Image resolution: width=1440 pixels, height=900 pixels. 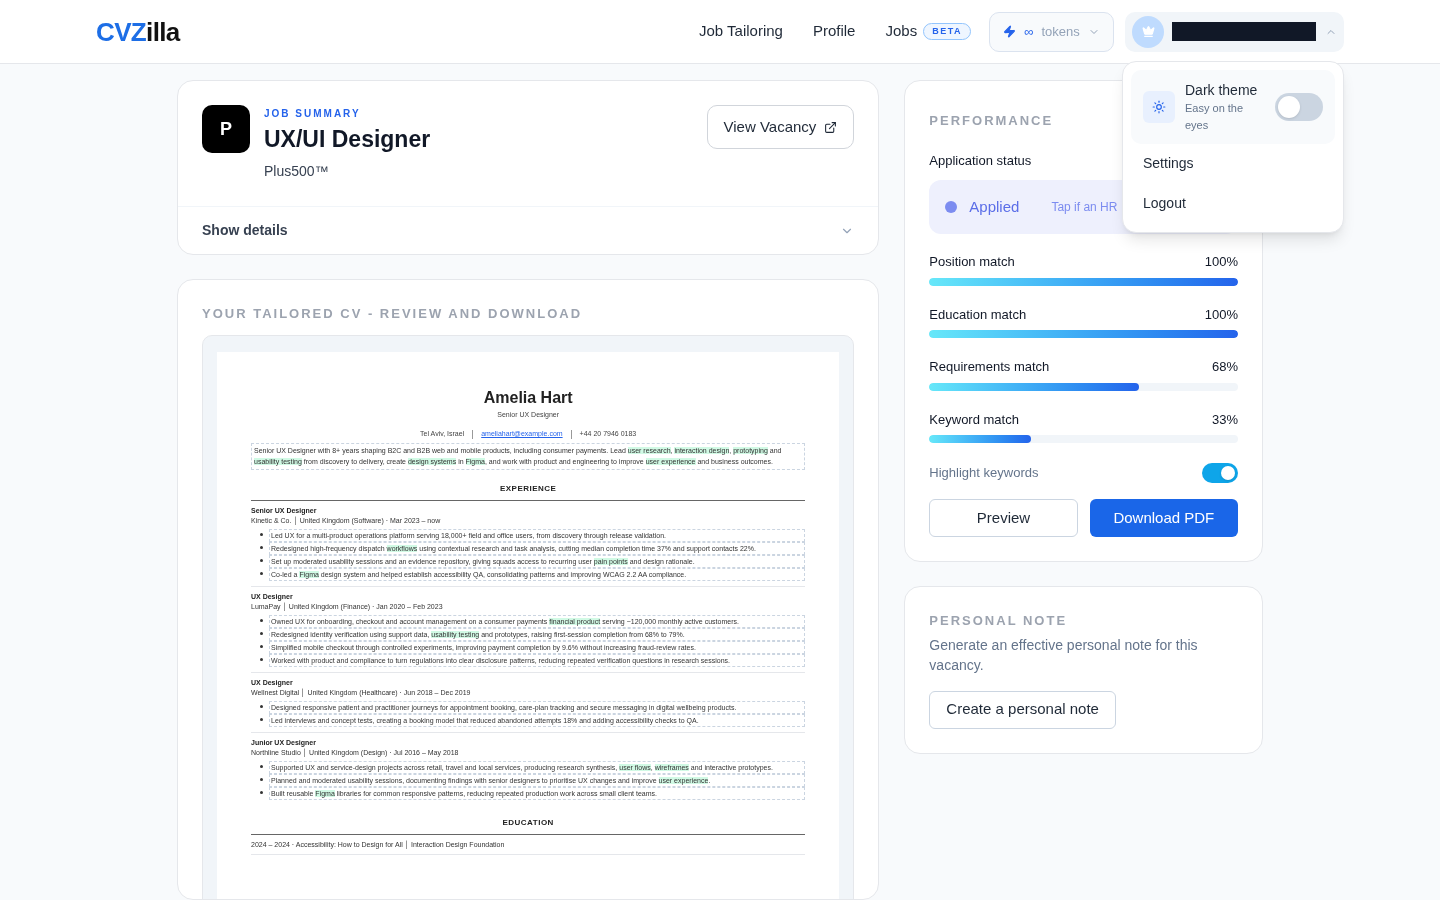 I want to click on cv-name: Amelia Hart, so click(x=528, y=397).